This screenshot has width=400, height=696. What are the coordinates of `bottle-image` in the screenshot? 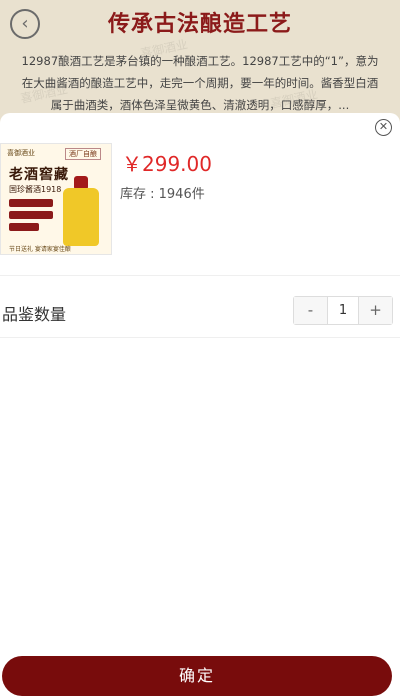 It's located at (81, 217).